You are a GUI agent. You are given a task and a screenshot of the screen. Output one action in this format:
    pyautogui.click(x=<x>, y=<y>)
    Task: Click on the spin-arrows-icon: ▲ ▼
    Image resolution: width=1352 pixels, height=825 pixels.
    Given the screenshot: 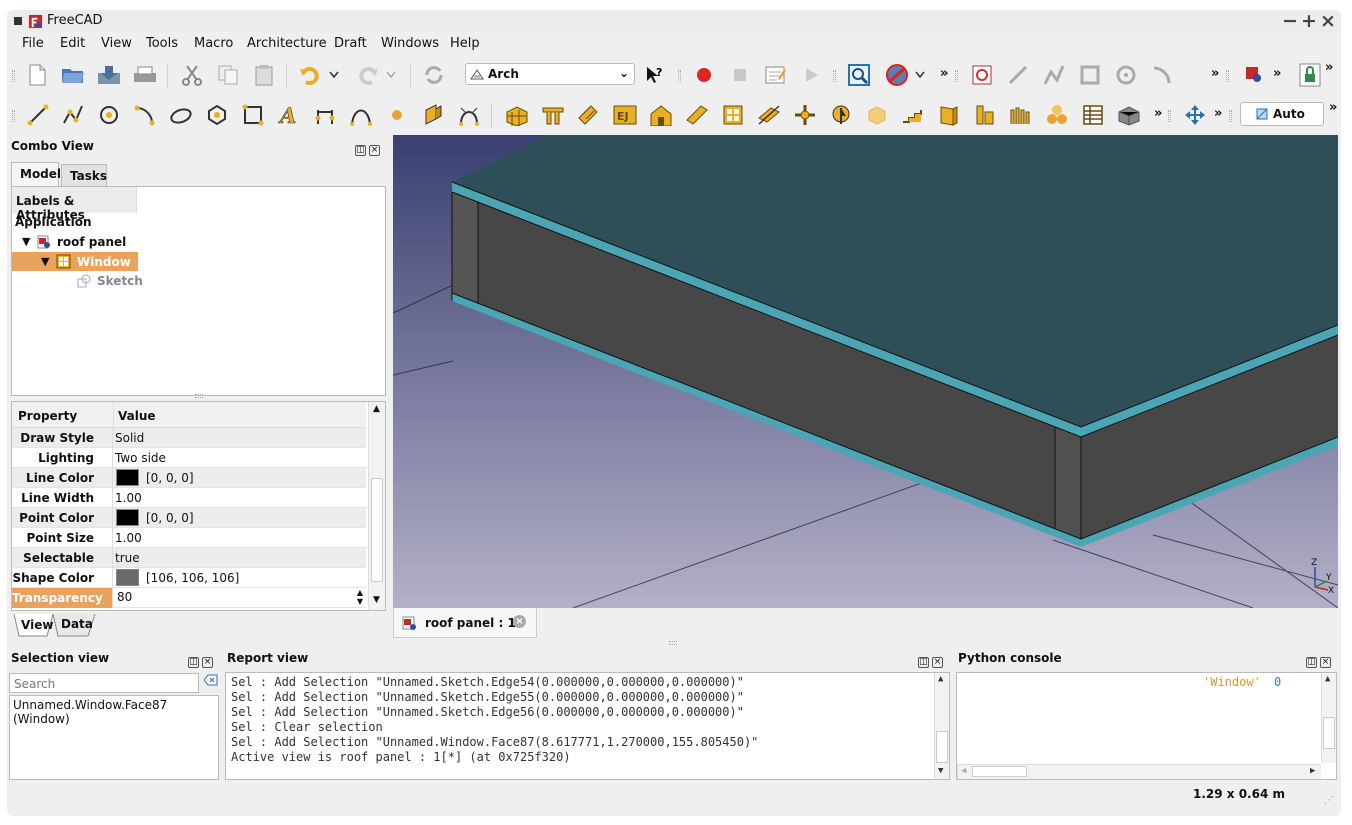 What is the action you would take?
    pyautogui.click(x=360, y=597)
    